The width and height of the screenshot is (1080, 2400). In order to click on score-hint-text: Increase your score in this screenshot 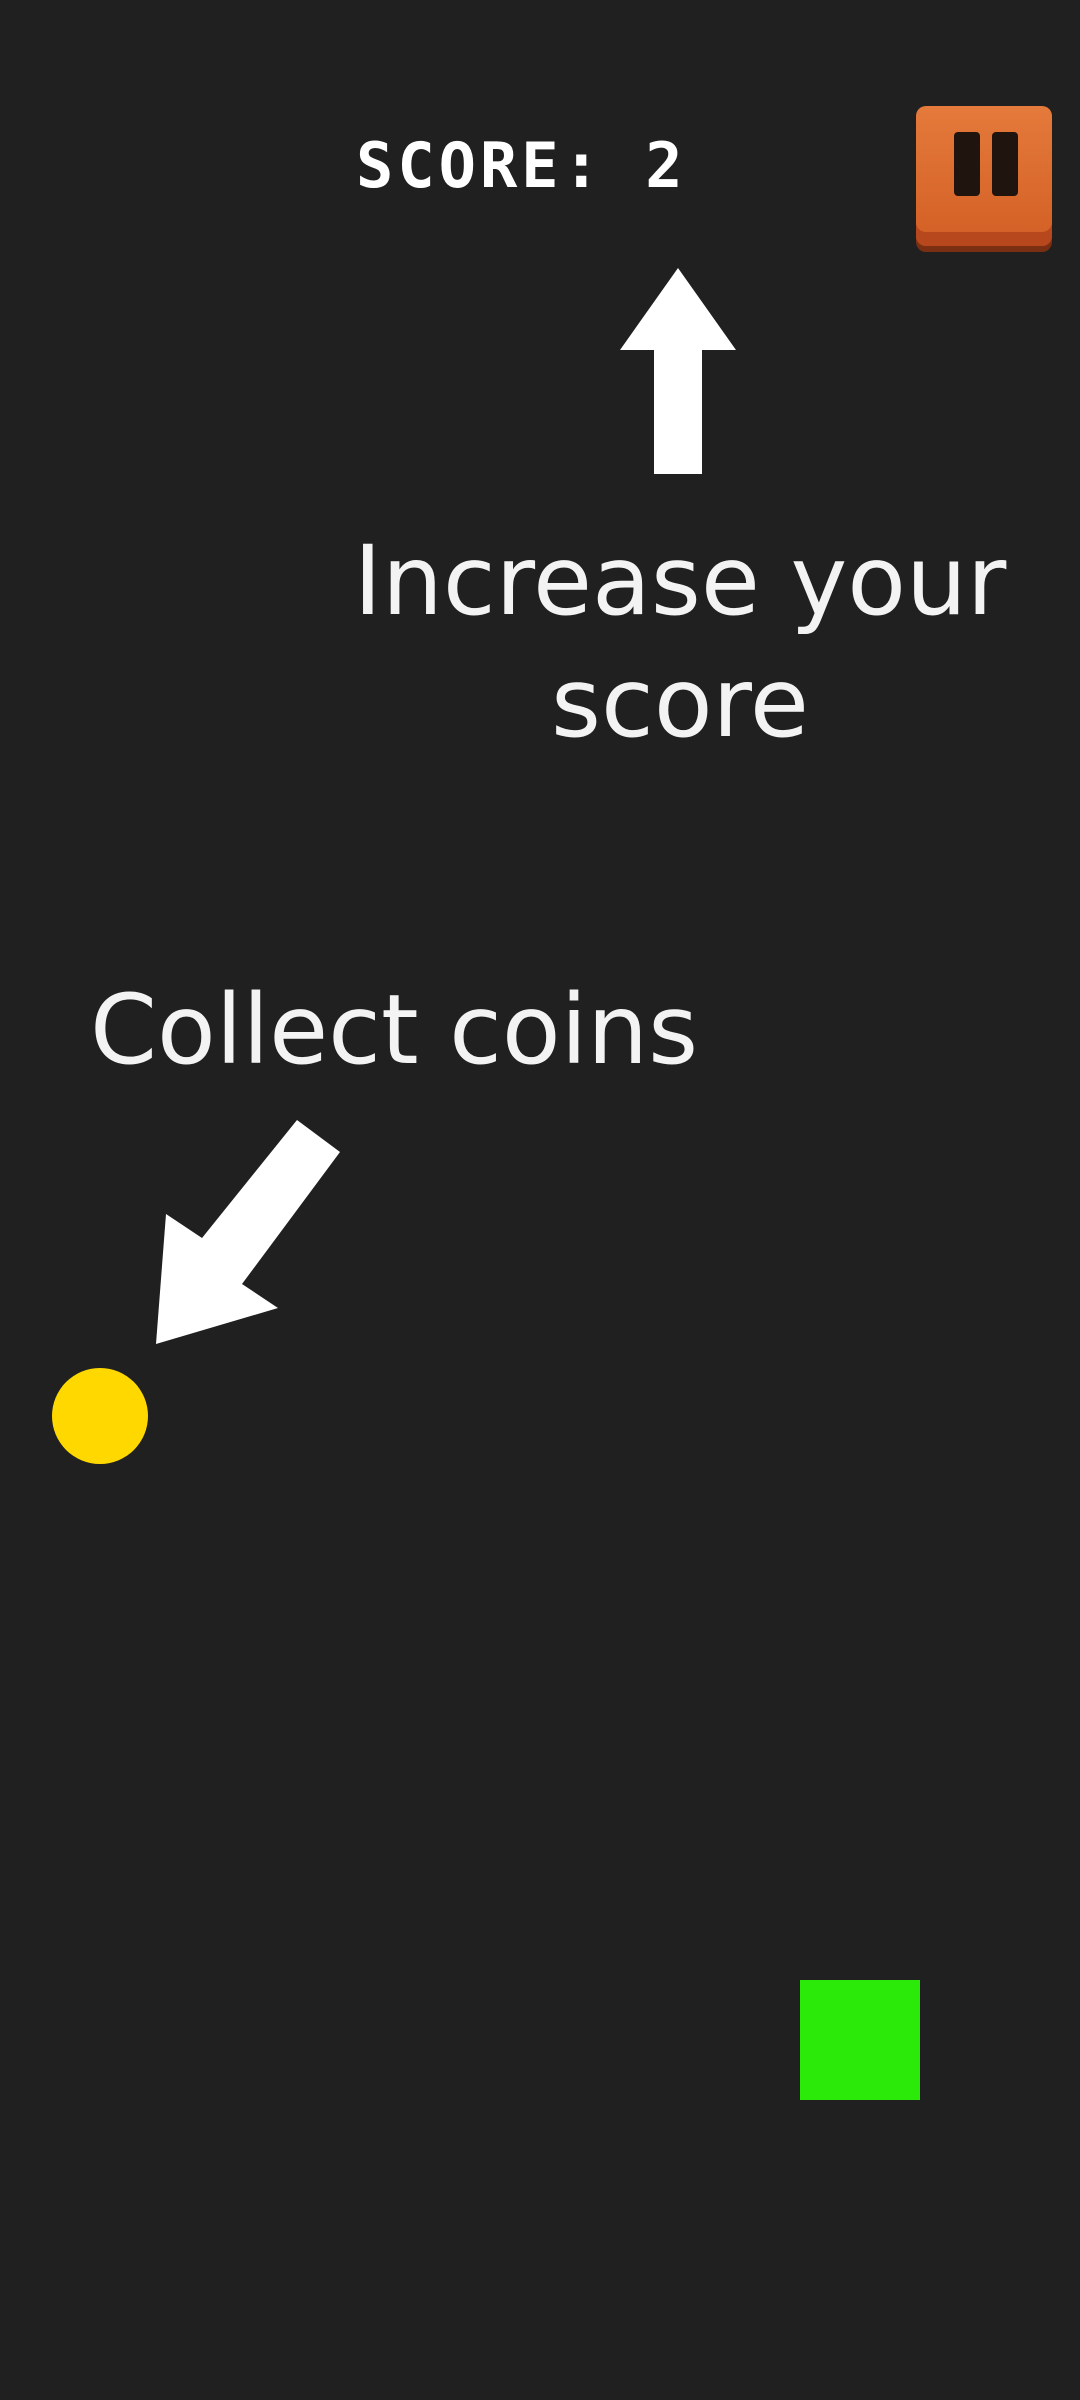, I will do `click(680, 642)`.